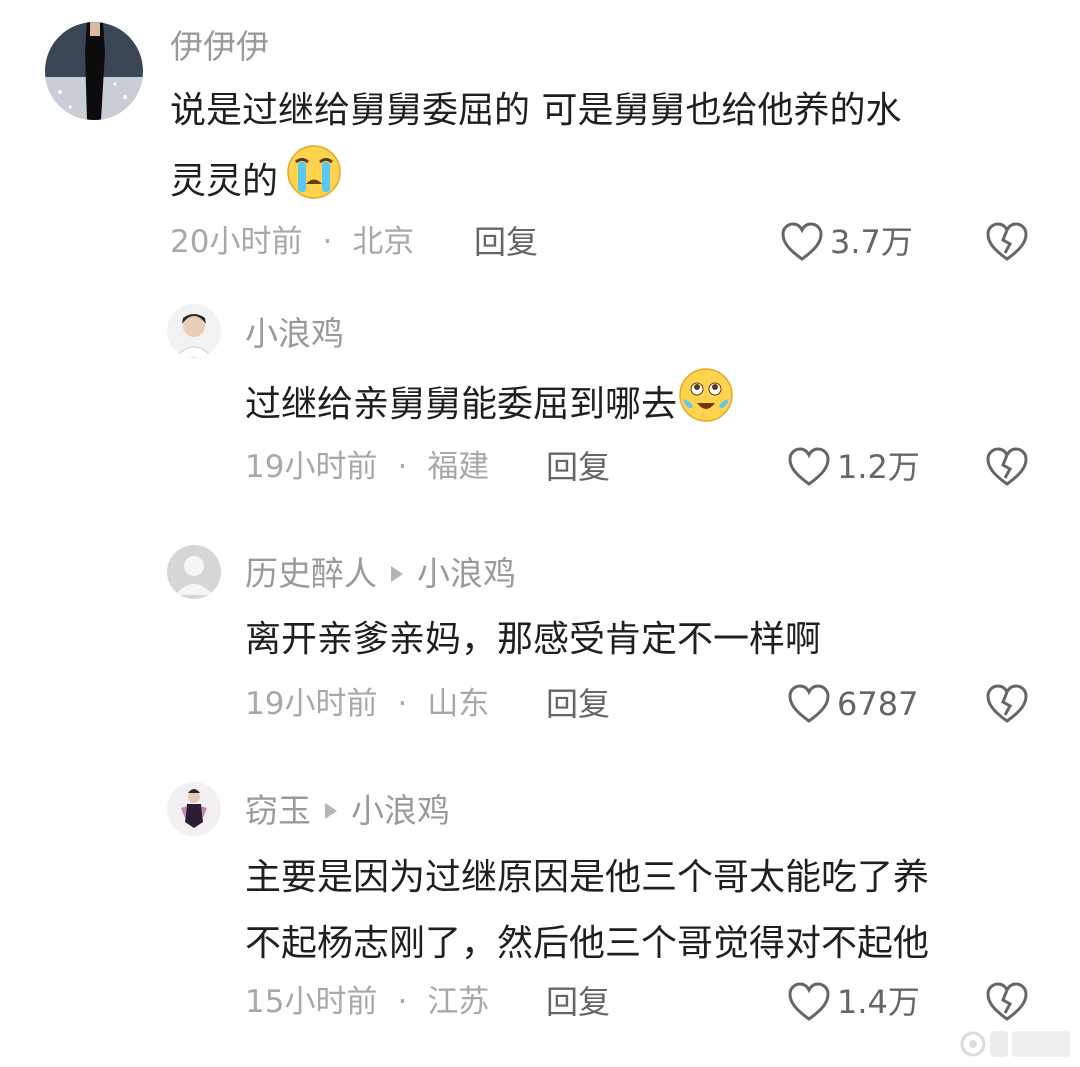 The height and width of the screenshot is (1067, 1080). I want to click on comment-meta: 19小时前 · 山东, so click(367, 704).